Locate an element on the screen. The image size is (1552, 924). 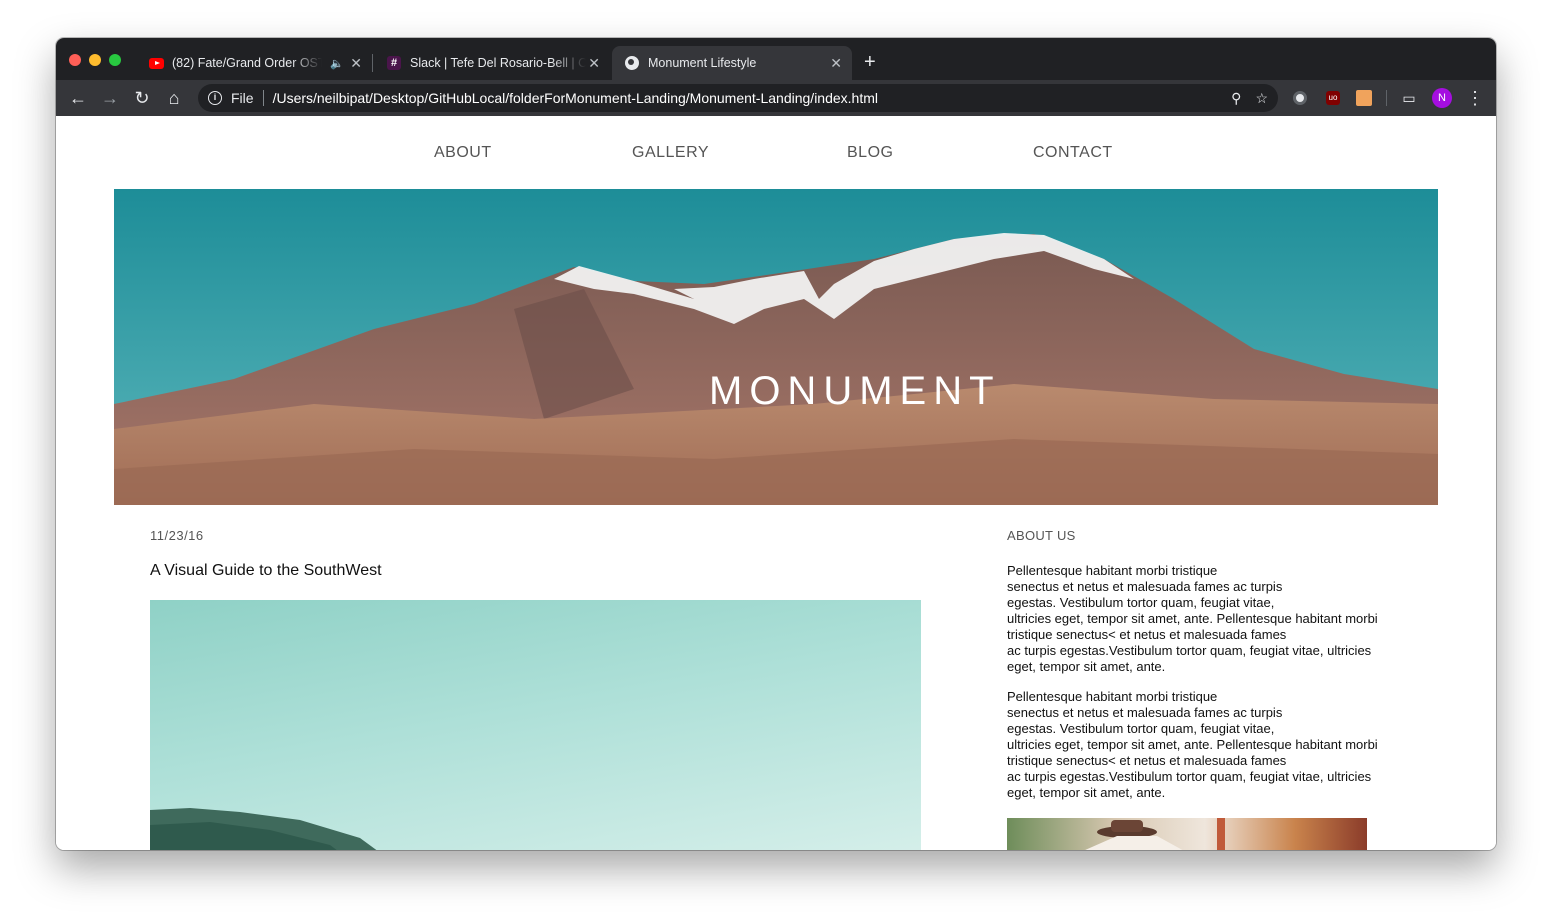
post-landscape-illustration is located at coordinates (263, 829).